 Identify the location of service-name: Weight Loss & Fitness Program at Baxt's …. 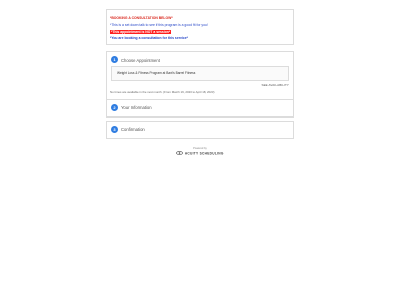
(156, 73).